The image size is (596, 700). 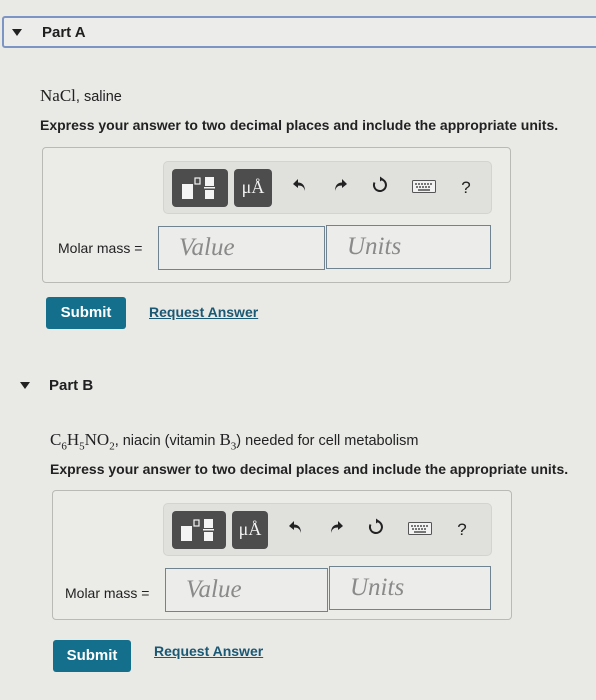 What do you see at coordinates (82, 441) in the screenshot?
I see `formula: C6H5NO2` at bounding box center [82, 441].